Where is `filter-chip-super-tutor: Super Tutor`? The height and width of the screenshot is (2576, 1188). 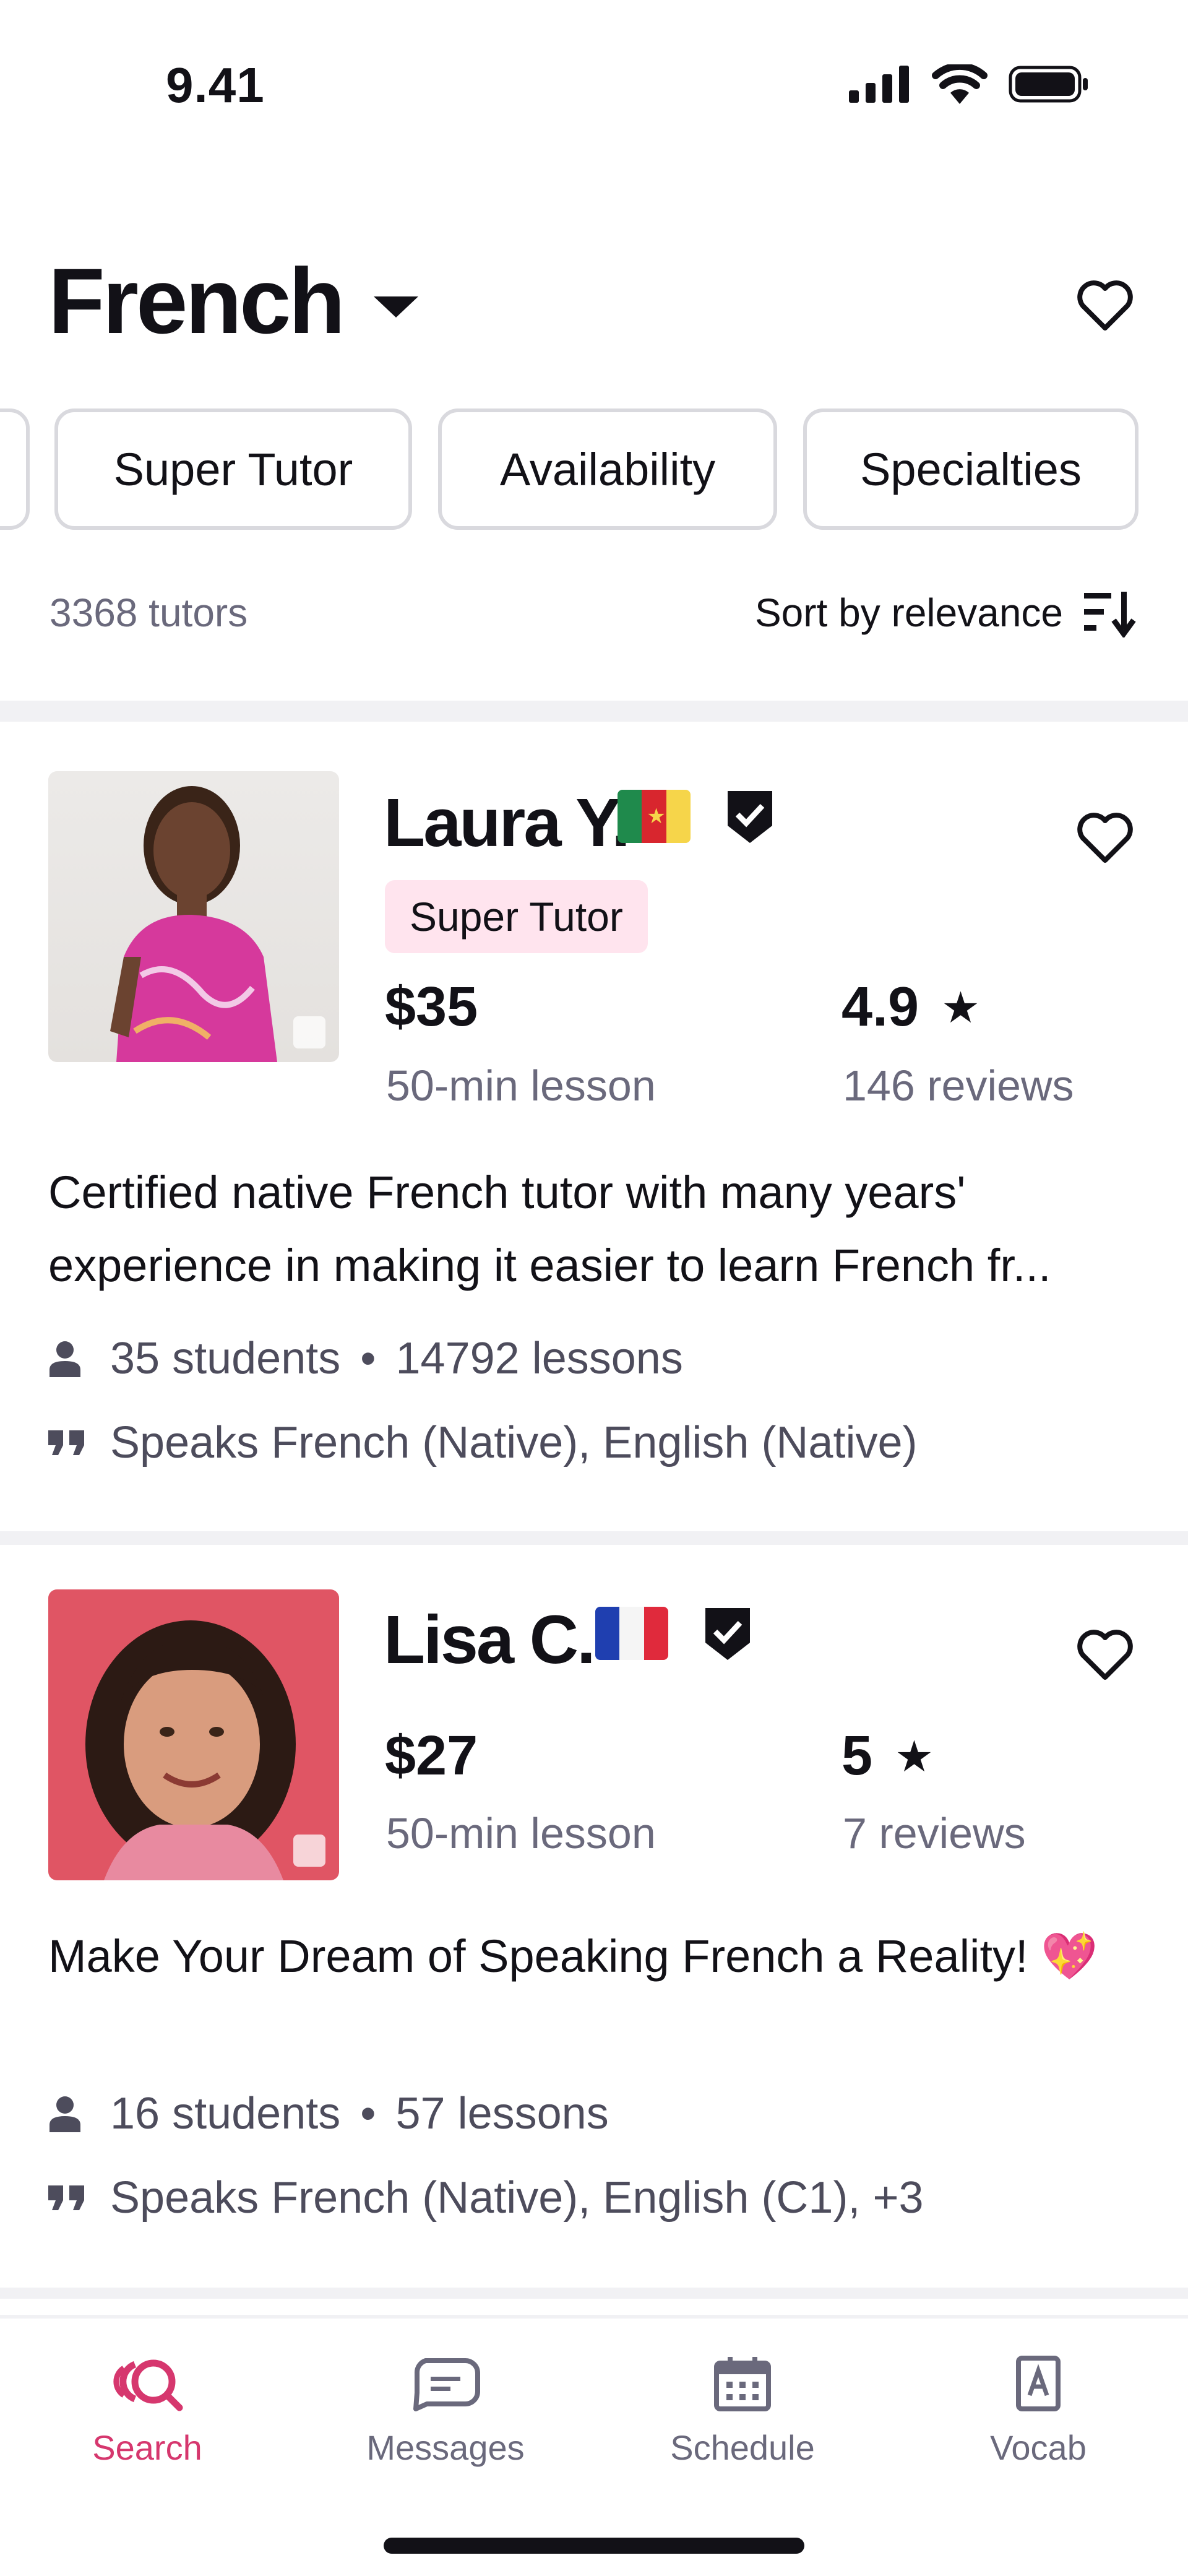 filter-chip-super-tutor: Super Tutor is located at coordinates (233, 469).